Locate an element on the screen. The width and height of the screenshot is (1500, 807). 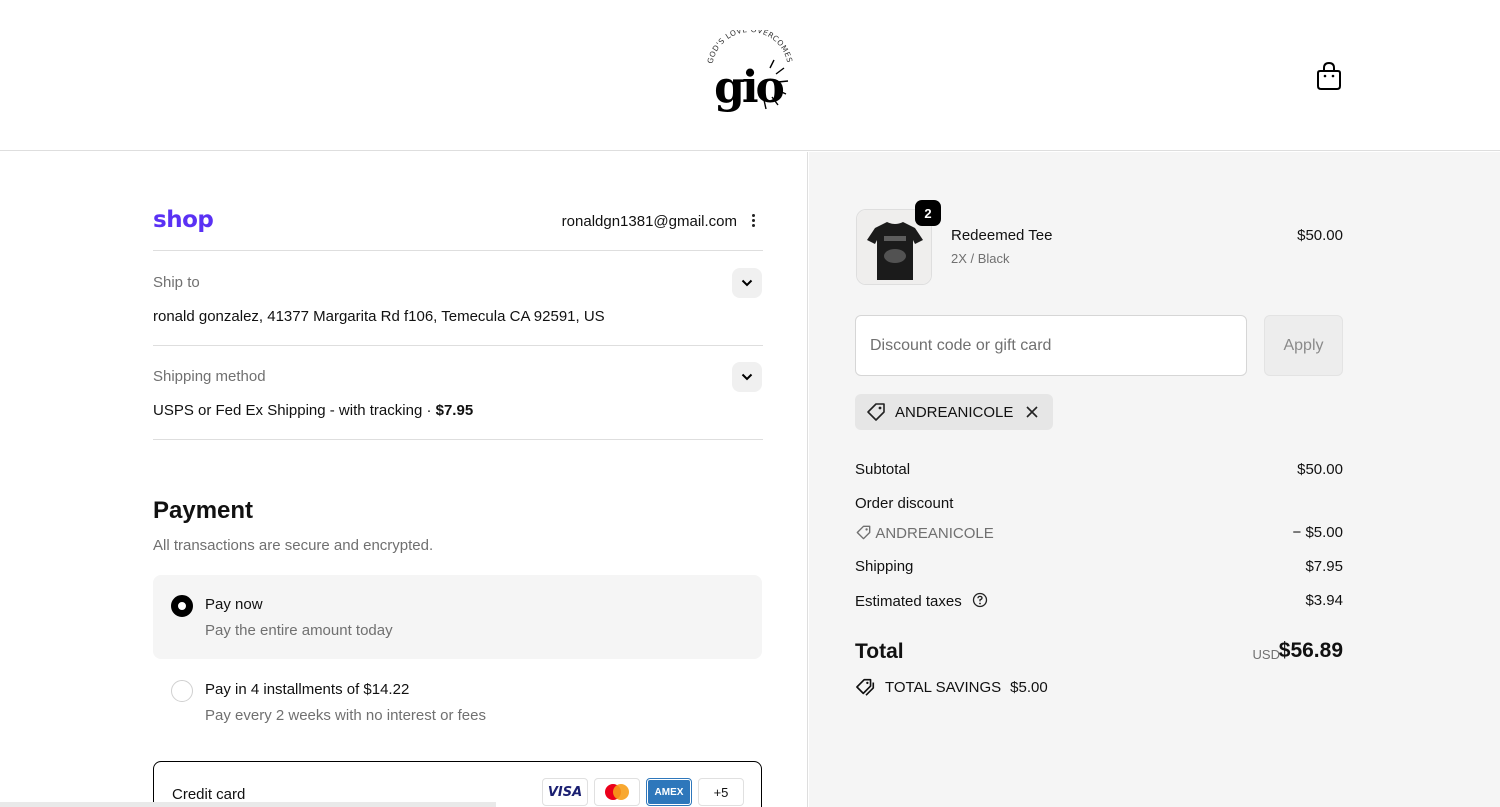
mastercard-icon is located at coordinates (617, 792).